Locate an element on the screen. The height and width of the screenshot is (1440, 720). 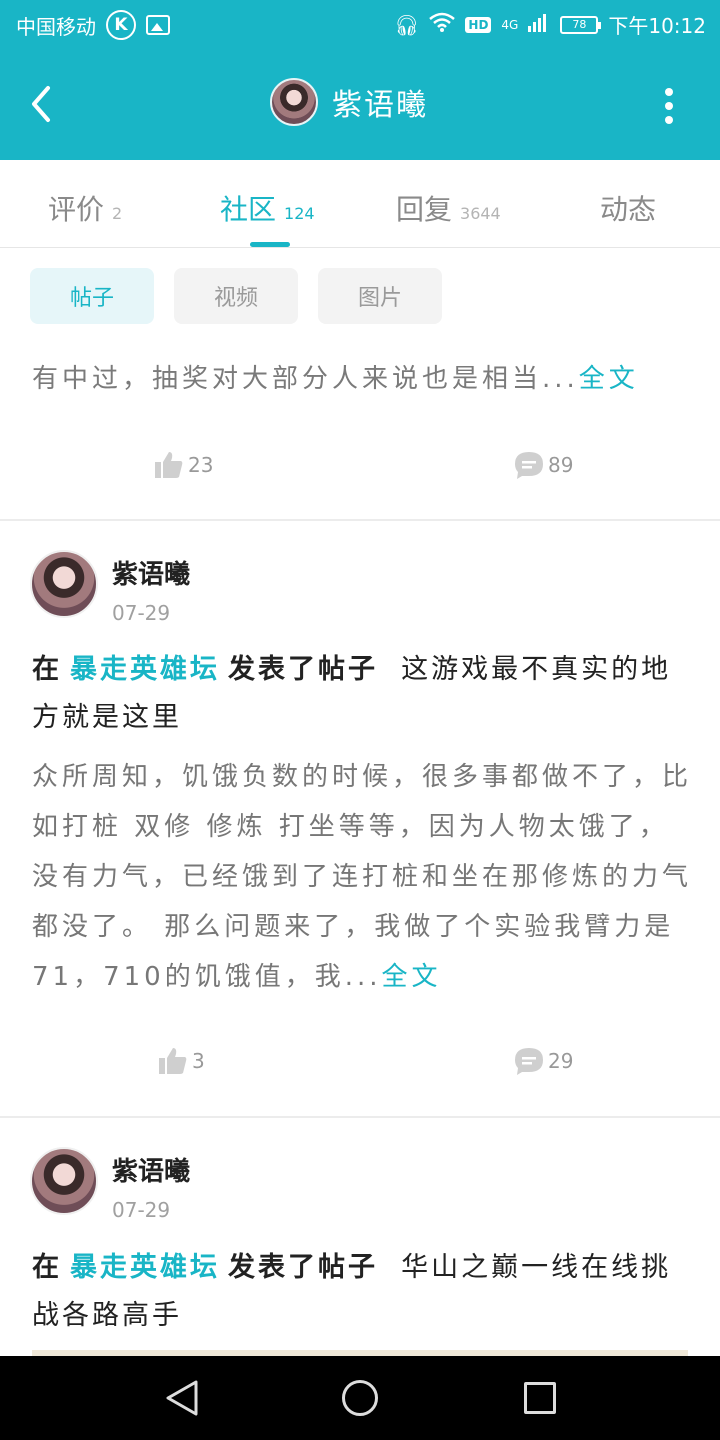
clock: 下午10:12 is located at coordinates (657, 26).